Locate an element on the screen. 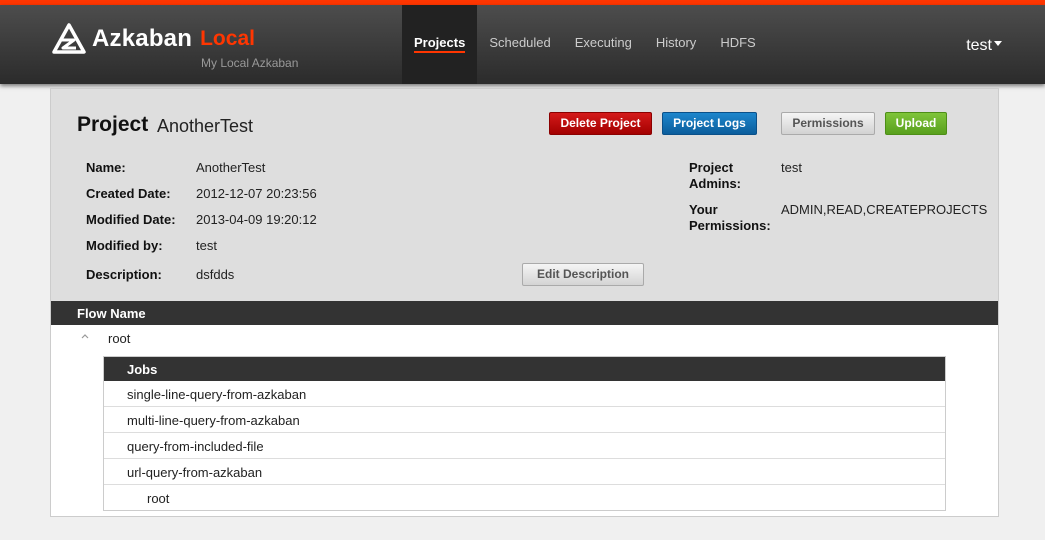 This screenshot has height=540, width=1045. nav-scheduled: Scheduled is located at coordinates (519, 44).